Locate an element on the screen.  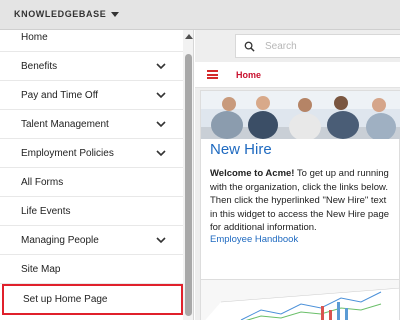
sidebar-item-managing-people: Managing People is located at coordinates (91, 240).